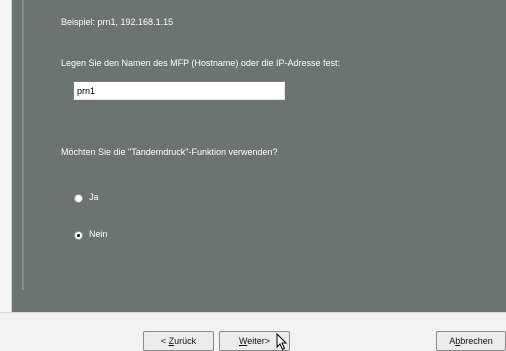 This screenshot has width=506, height=351. What do you see at coordinates (98, 234) in the screenshot?
I see `radio-nein-label: Nein` at bounding box center [98, 234].